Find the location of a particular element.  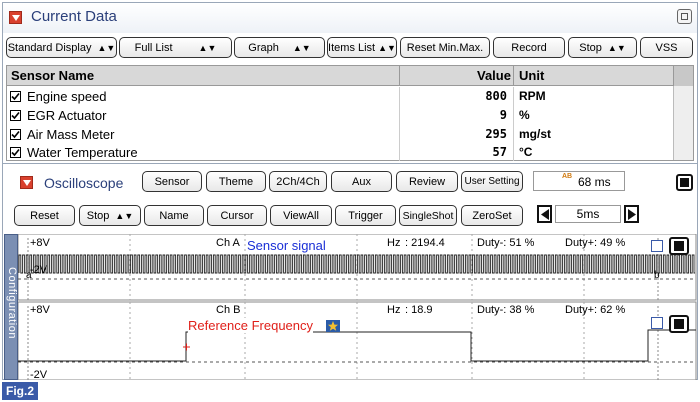

collapse-current-data-icon is located at coordinates (15, 17).